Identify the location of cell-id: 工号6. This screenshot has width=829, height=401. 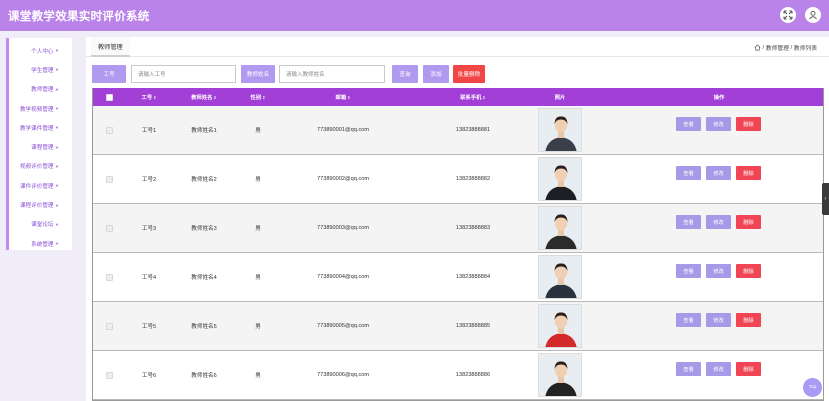
(149, 376).